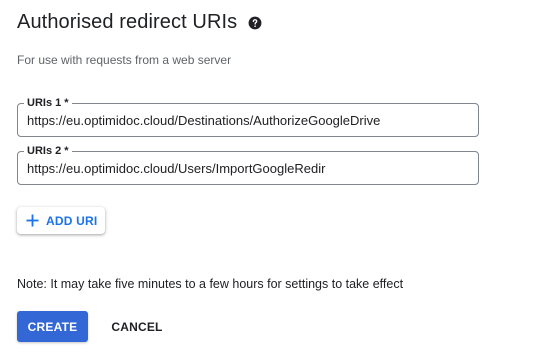 The height and width of the screenshot is (363, 533). What do you see at coordinates (124, 60) in the screenshot?
I see `section-subtitle: For use with requests from a web server` at bounding box center [124, 60].